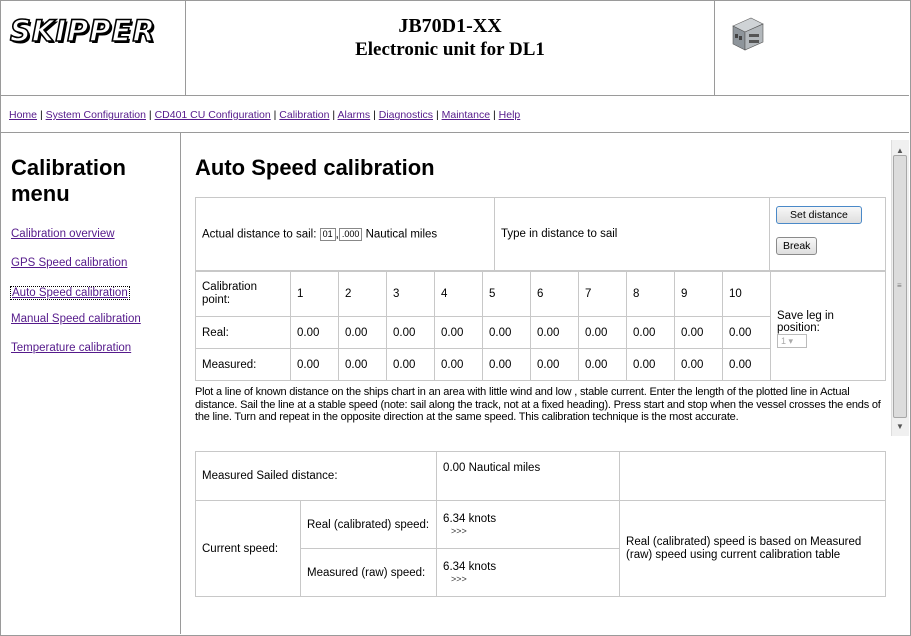  I want to click on distance-label: Actual distance to sail:, so click(259, 234).